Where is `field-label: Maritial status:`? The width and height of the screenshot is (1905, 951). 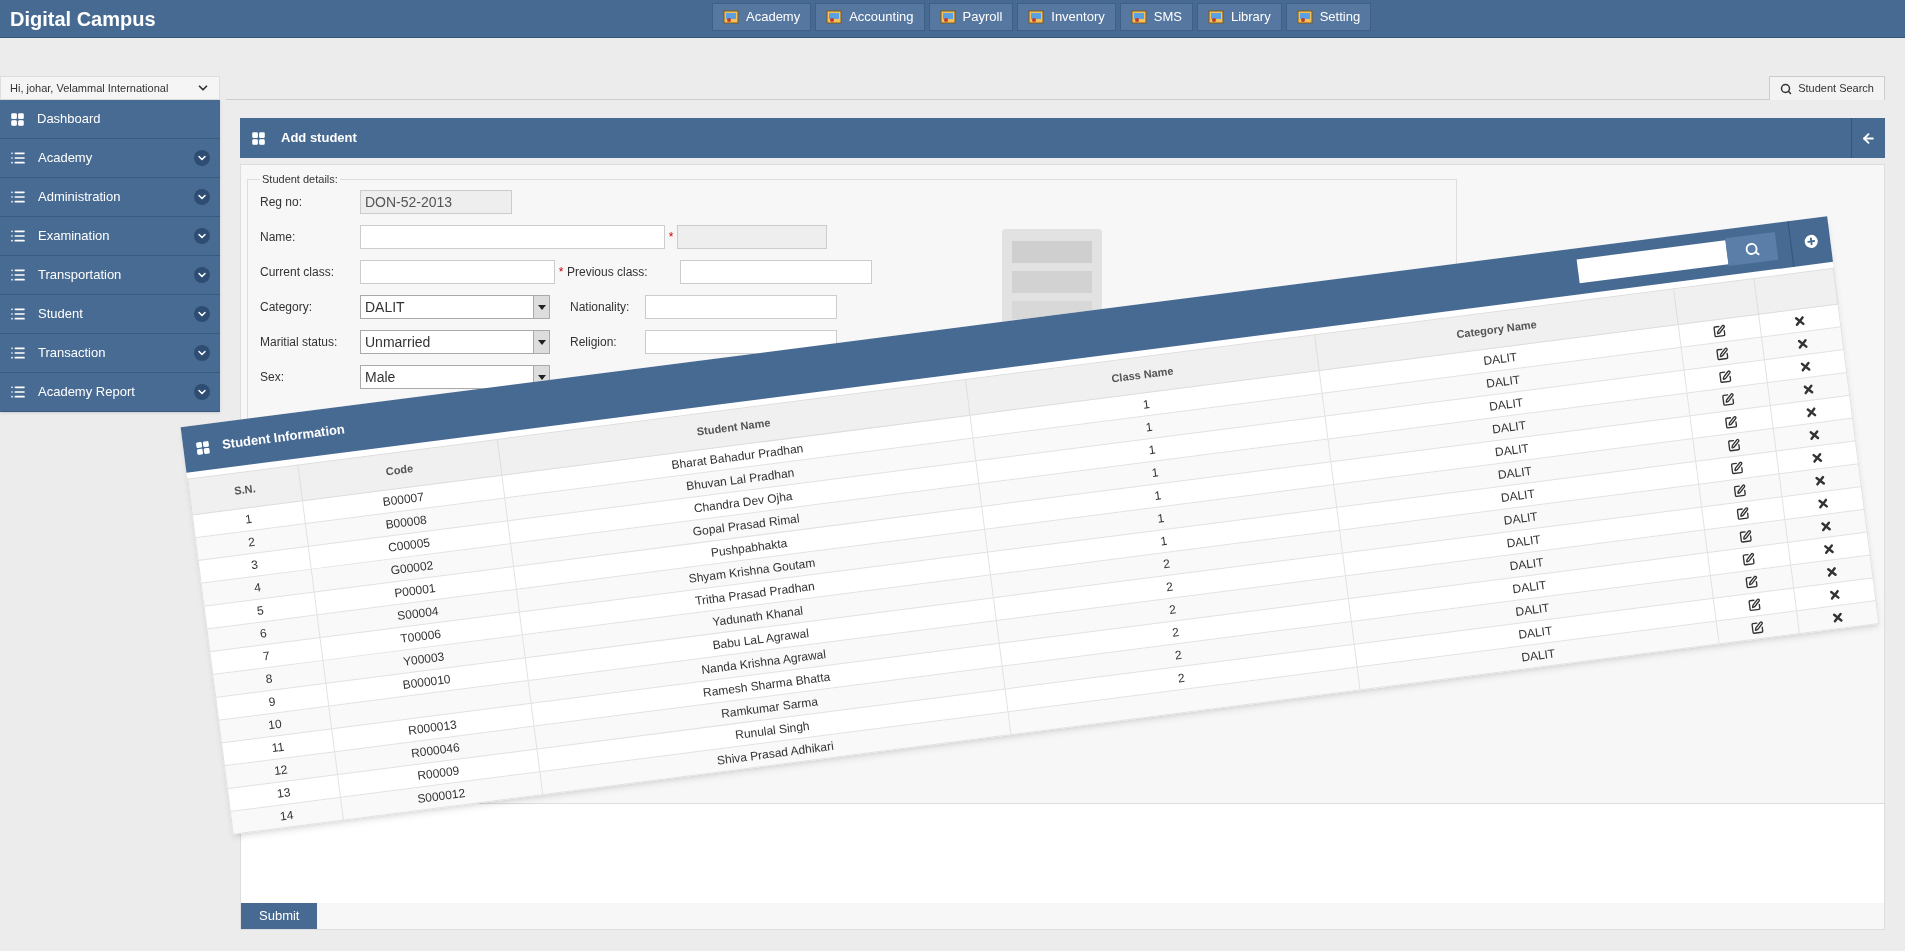 field-label: Maritial status: is located at coordinates (299, 342).